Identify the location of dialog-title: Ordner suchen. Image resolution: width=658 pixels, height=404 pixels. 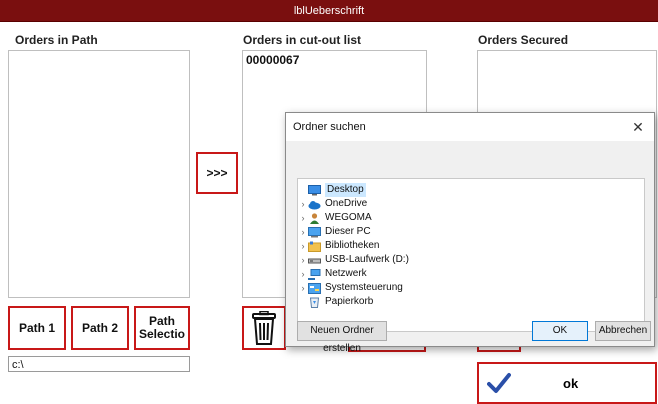
(470, 127).